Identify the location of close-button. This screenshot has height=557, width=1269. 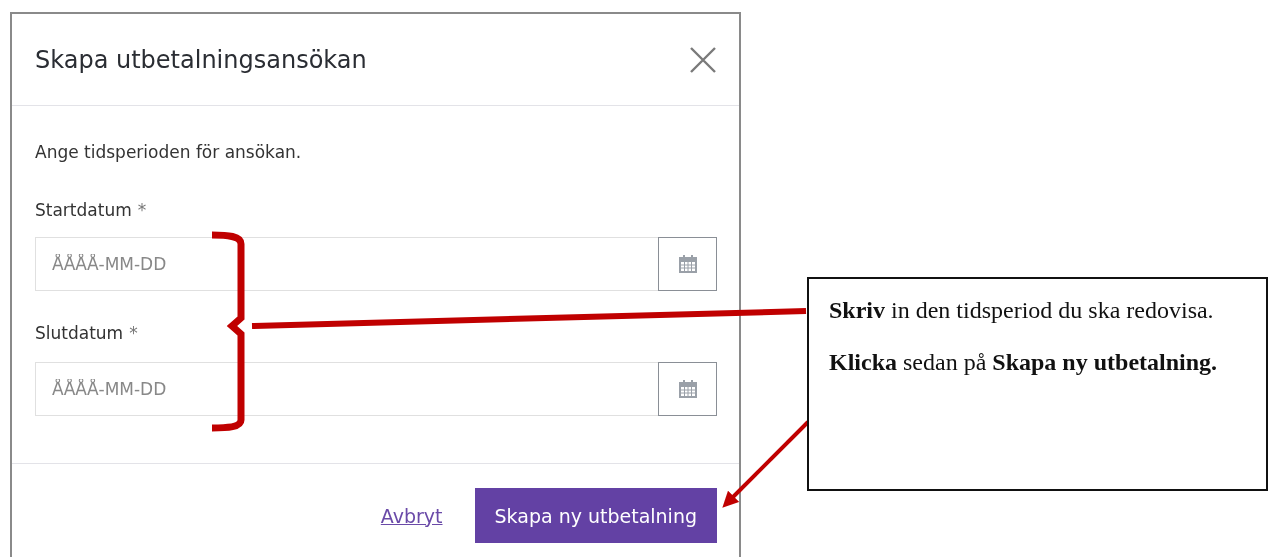
(703, 59).